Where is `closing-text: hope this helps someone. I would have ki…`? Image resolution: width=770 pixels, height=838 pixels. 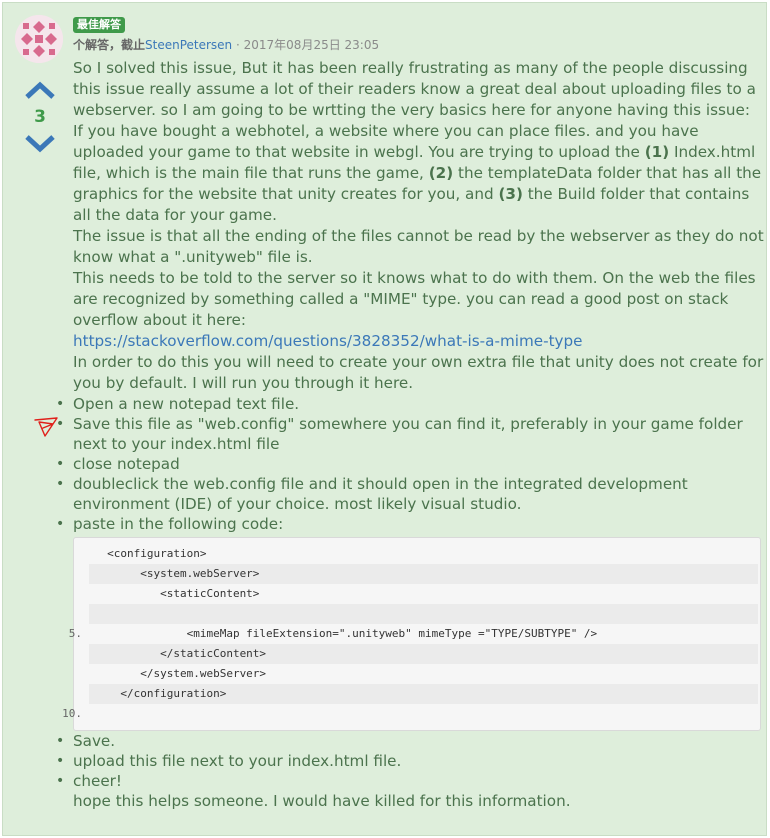 closing-text: hope this helps someone. I would have ki… is located at coordinates (322, 801).